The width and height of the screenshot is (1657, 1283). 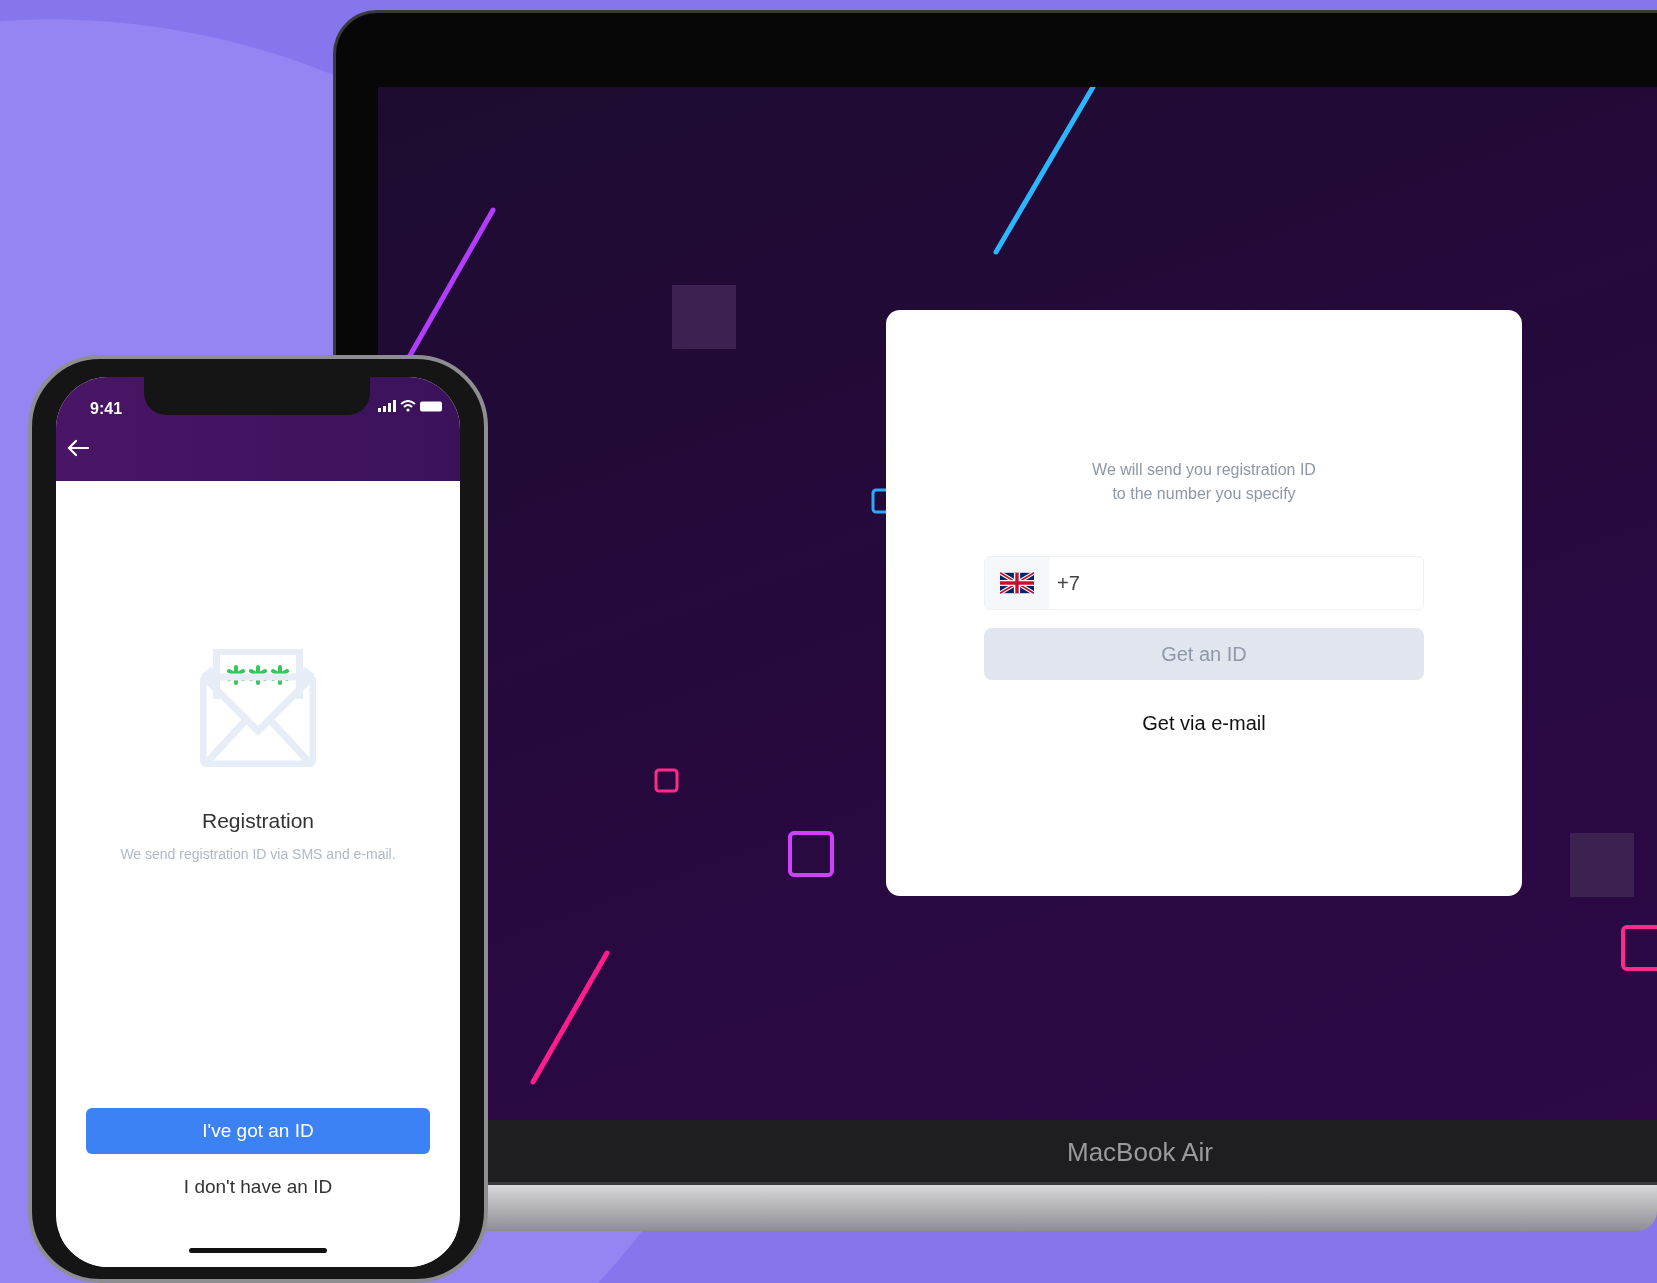 What do you see at coordinates (78, 448) in the screenshot?
I see `back-arrow-icon` at bounding box center [78, 448].